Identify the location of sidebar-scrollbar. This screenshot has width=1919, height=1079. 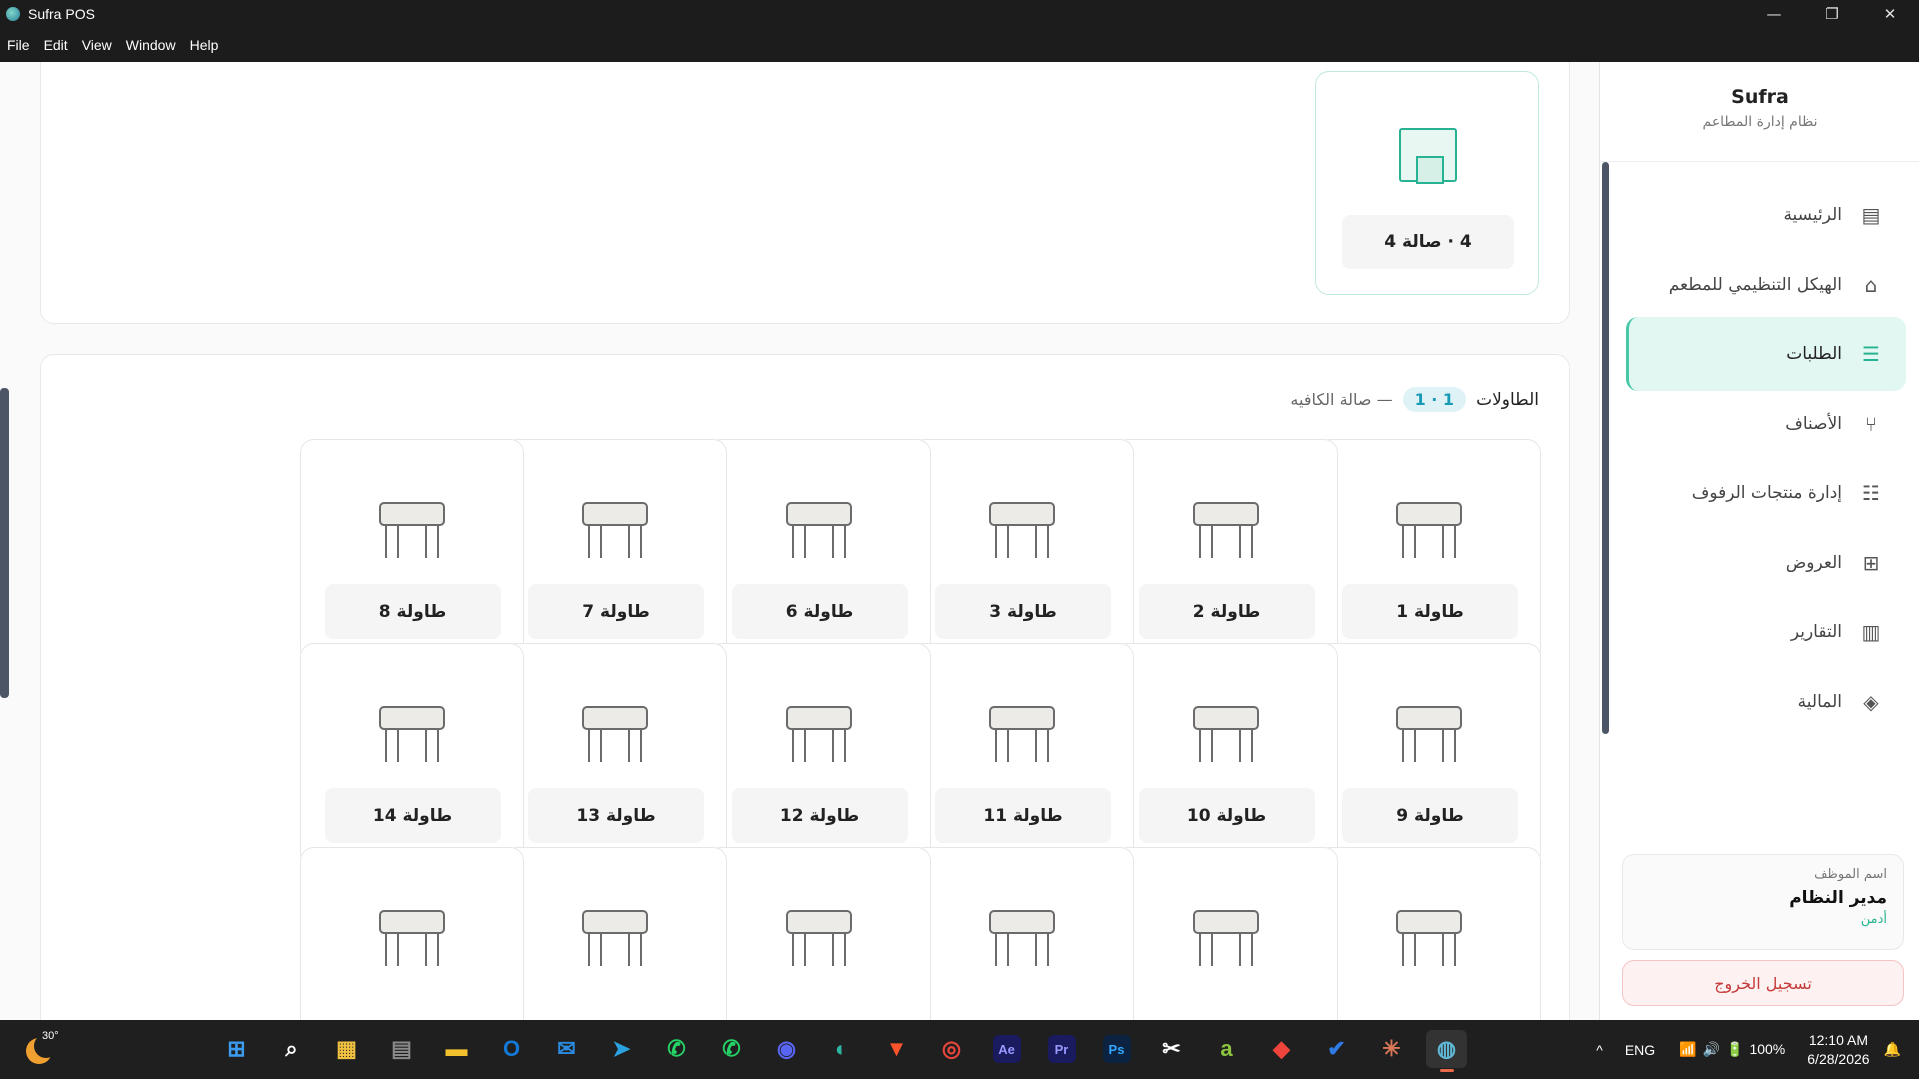
(1605, 448).